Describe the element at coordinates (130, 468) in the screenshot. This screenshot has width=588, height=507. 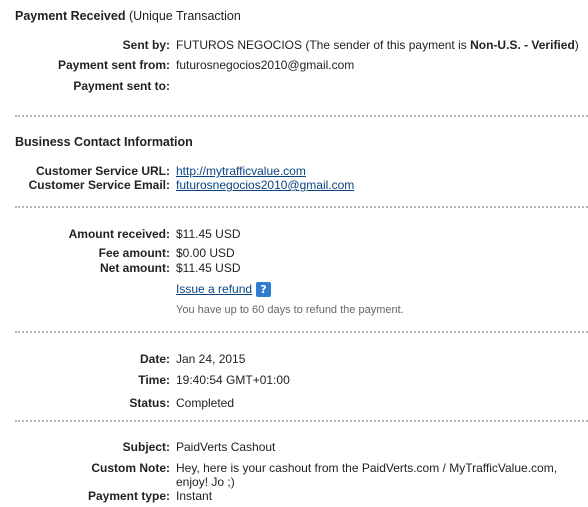
I see `custom-note-label: Custom Note:` at that location.